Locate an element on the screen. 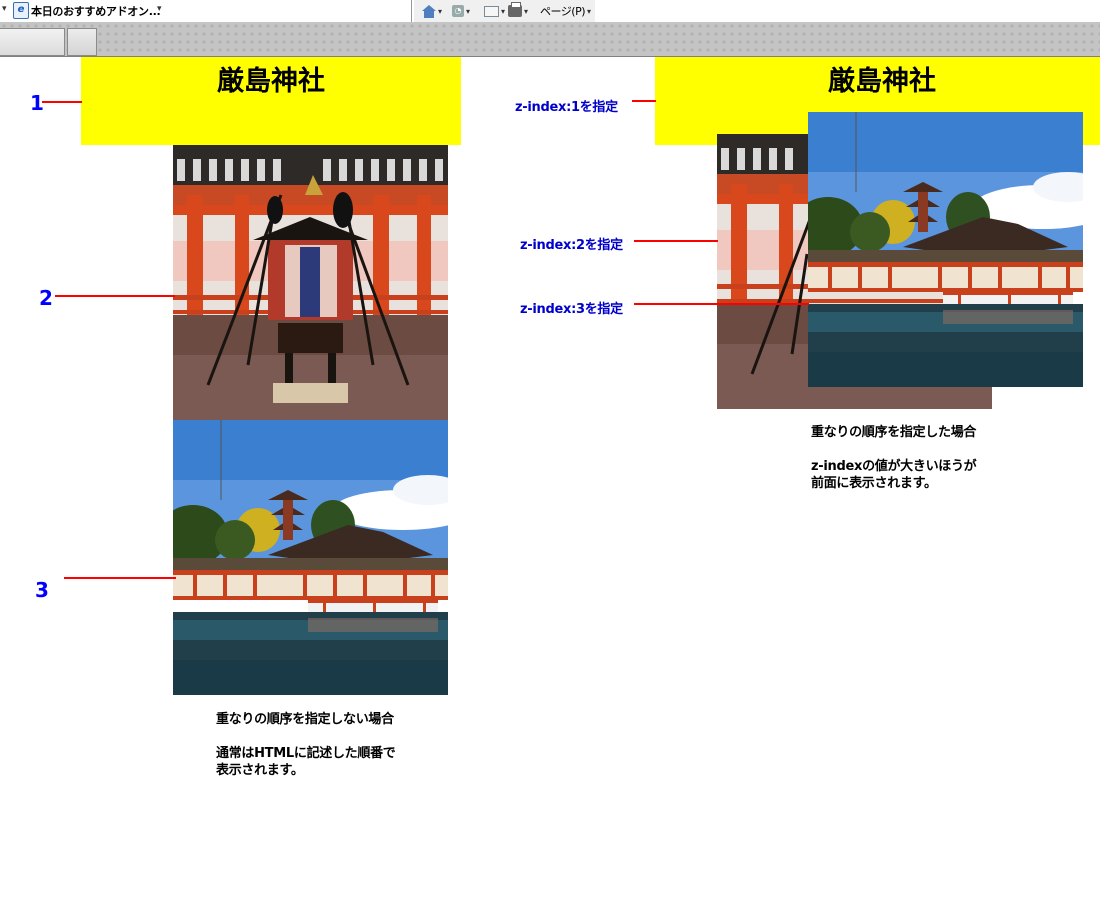  feeds-button: ◔ ▾ is located at coordinates (461, 11).